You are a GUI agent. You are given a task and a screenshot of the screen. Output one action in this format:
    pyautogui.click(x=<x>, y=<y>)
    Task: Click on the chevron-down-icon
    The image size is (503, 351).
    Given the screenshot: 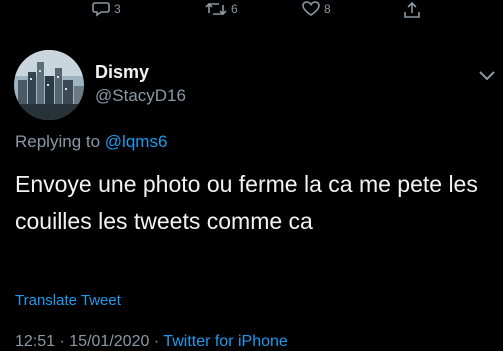 What is the action you would take?
    pyautogui.click(x=487, y=76)
    